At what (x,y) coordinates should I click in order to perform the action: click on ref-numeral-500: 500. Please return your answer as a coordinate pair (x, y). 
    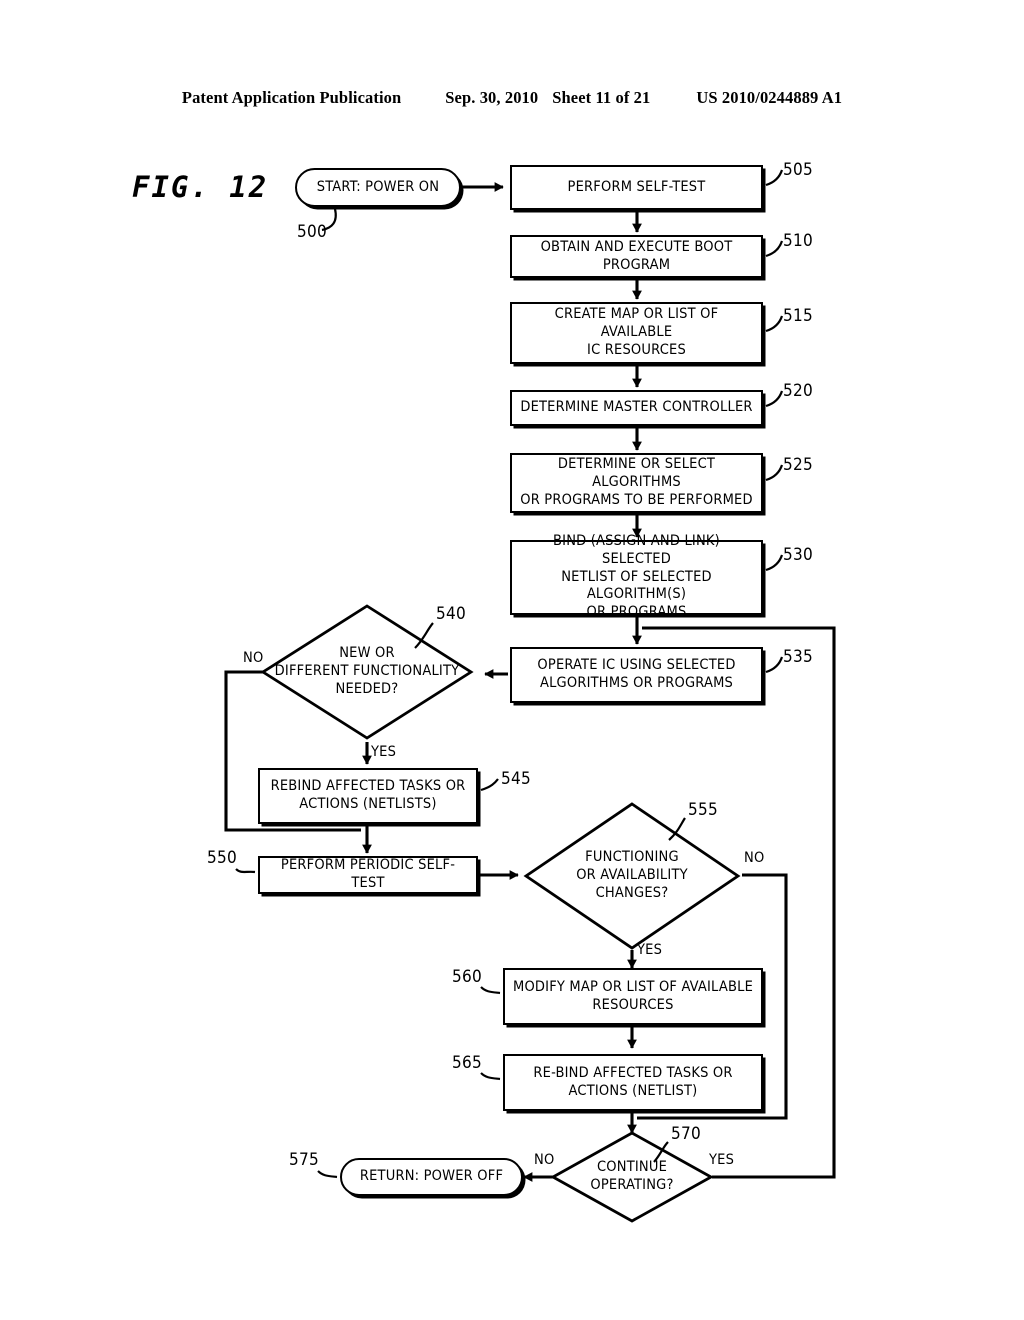
    Looking at the image, I should click on (312, 232).